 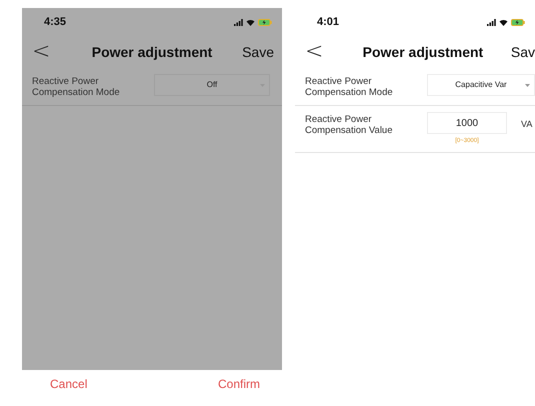 What do you see at coordinates (349, 125) in the screenshot?
I see `field-label: Reactive Power Compensation Value` at bounding box center [349, 125].